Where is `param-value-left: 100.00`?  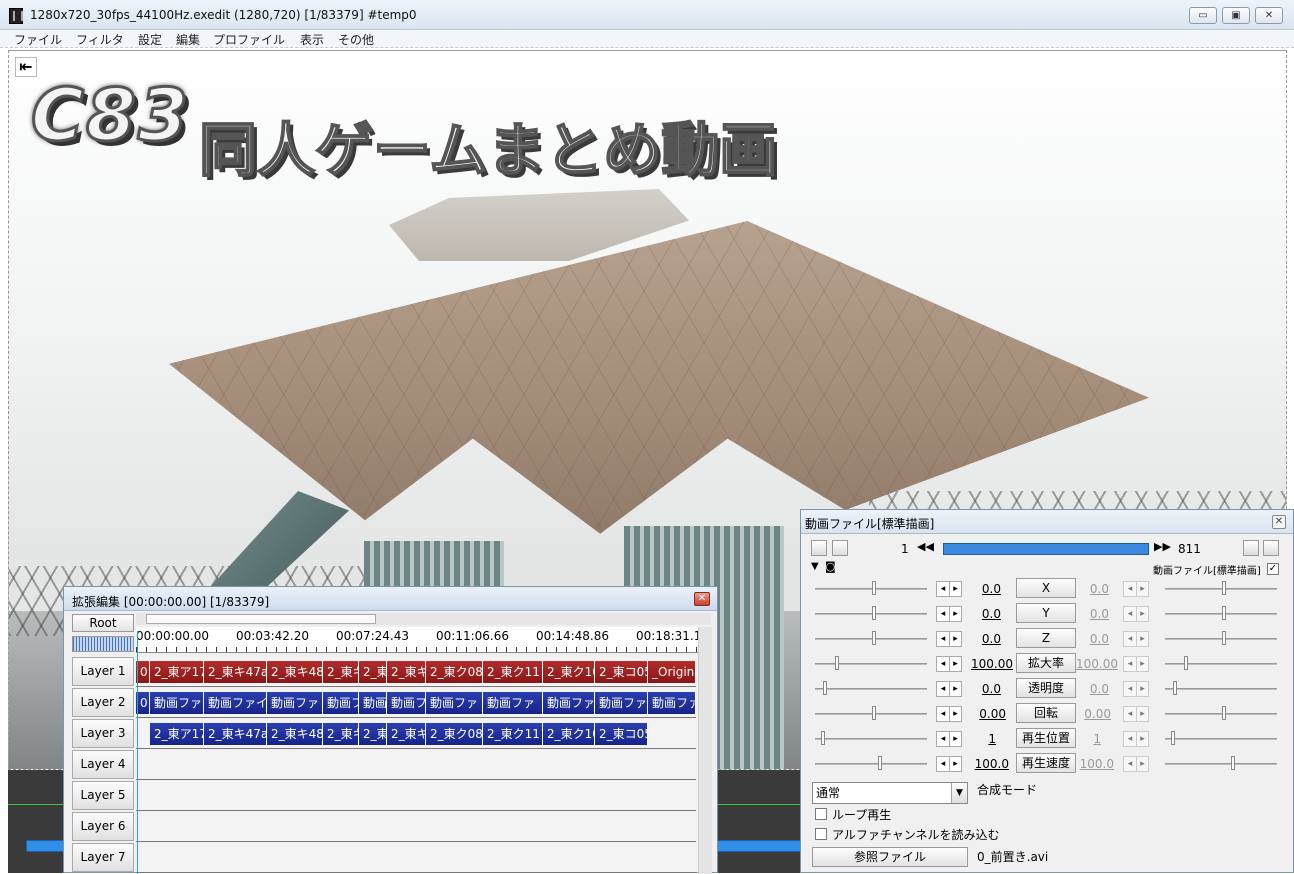
param-value-left: 100.00 is located at coordinates (982, 664).